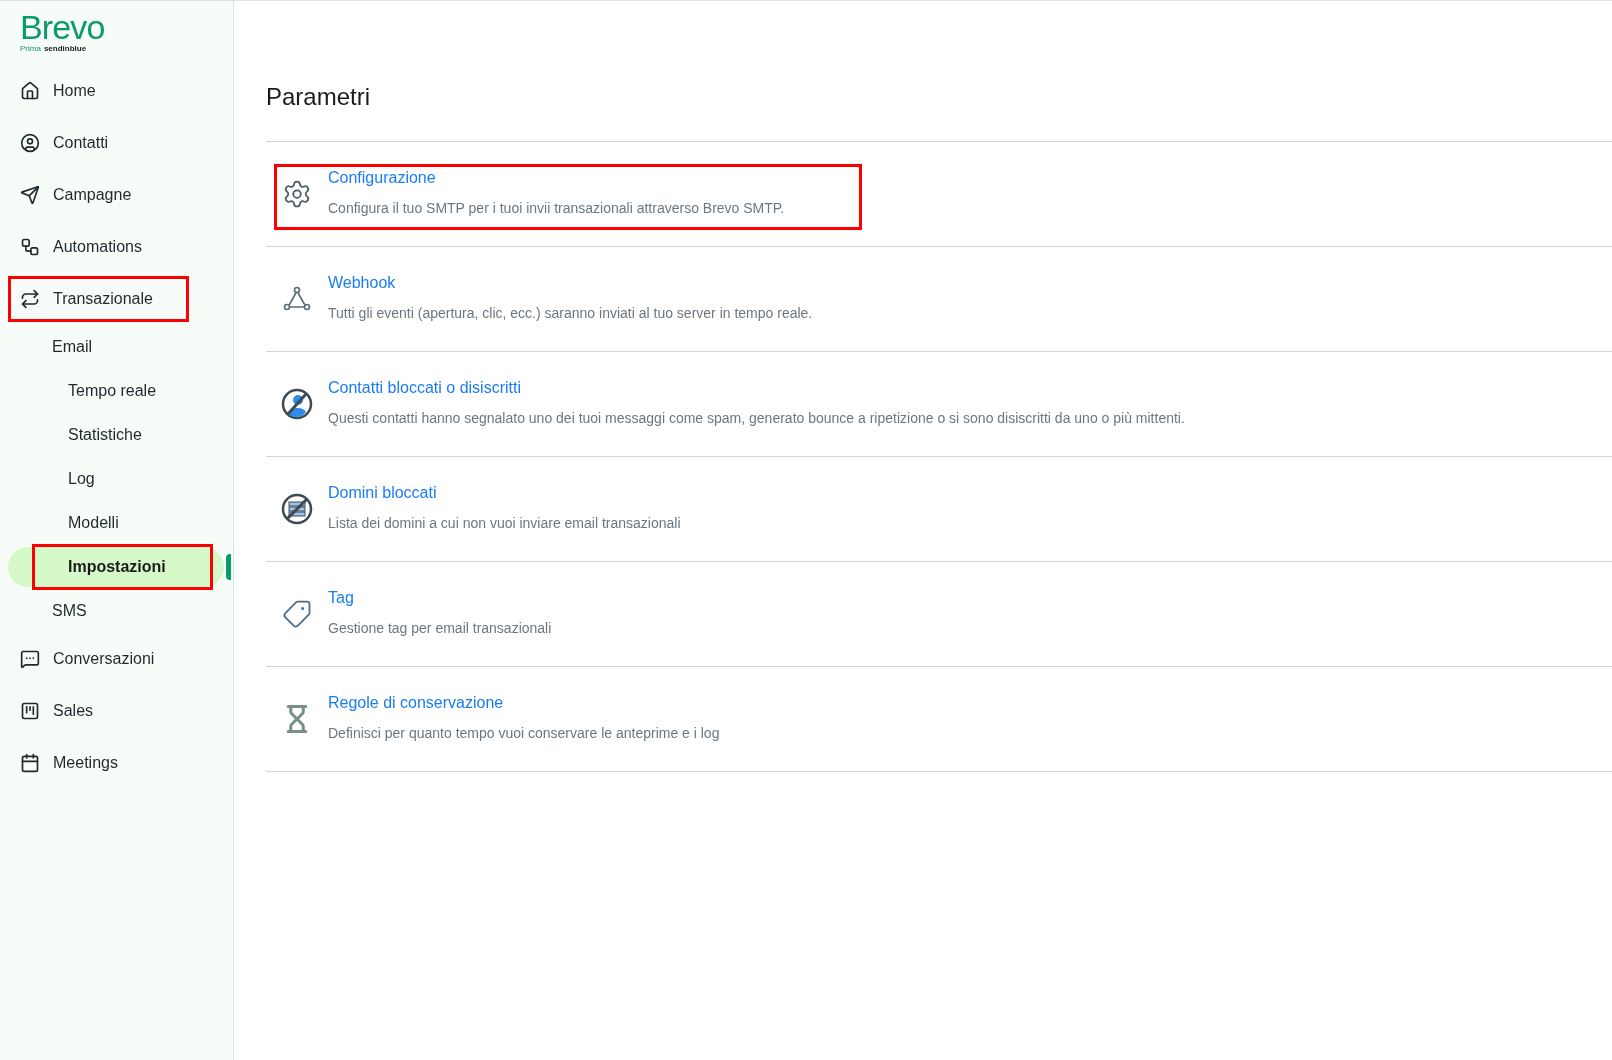 This screenshot has width=1612, height=1060. Describe the element at coordinates (30, 711) in the screenshot. I see `board-icon` at that location.